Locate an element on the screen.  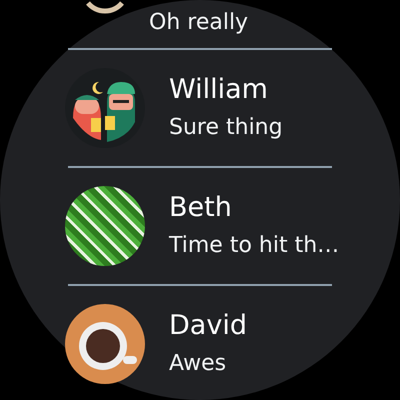
message-preview: Sure thing is located at coordinates (226, 128).